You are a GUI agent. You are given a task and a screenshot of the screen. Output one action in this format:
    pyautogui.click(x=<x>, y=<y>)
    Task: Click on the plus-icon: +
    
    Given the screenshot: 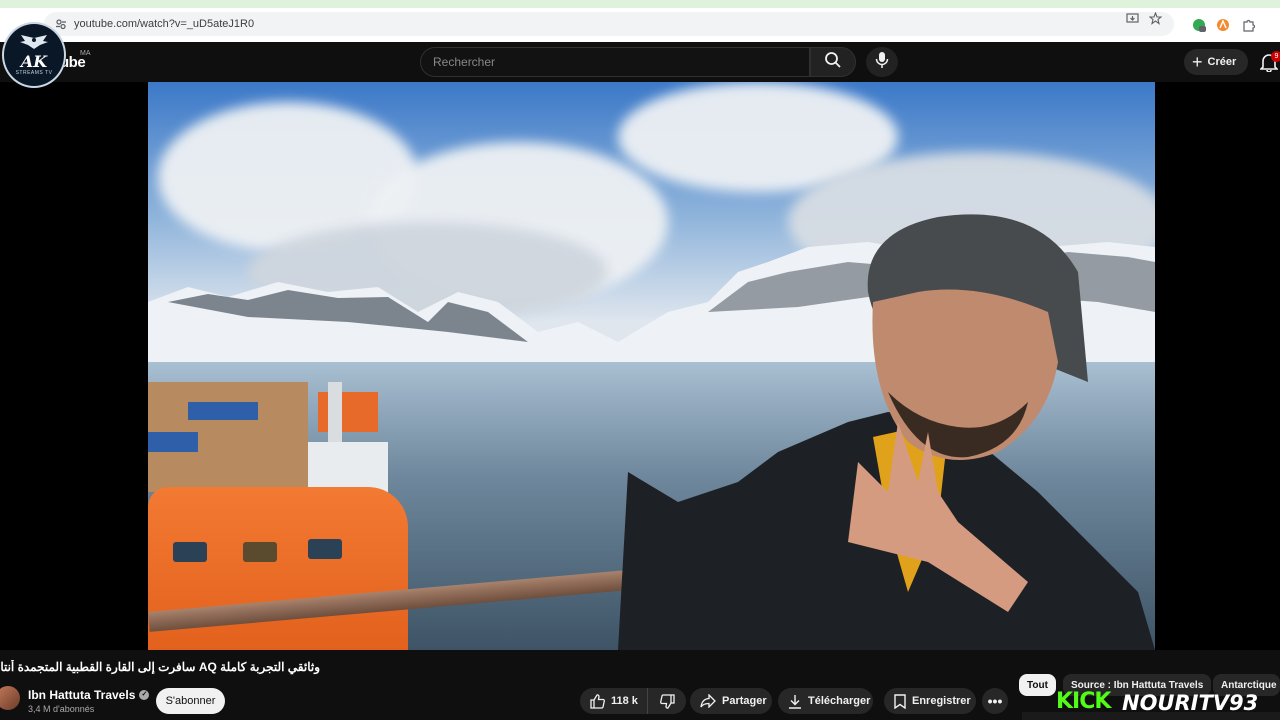 What is the action you would take?
    pyautogui.click(x=1197, y=62)
    